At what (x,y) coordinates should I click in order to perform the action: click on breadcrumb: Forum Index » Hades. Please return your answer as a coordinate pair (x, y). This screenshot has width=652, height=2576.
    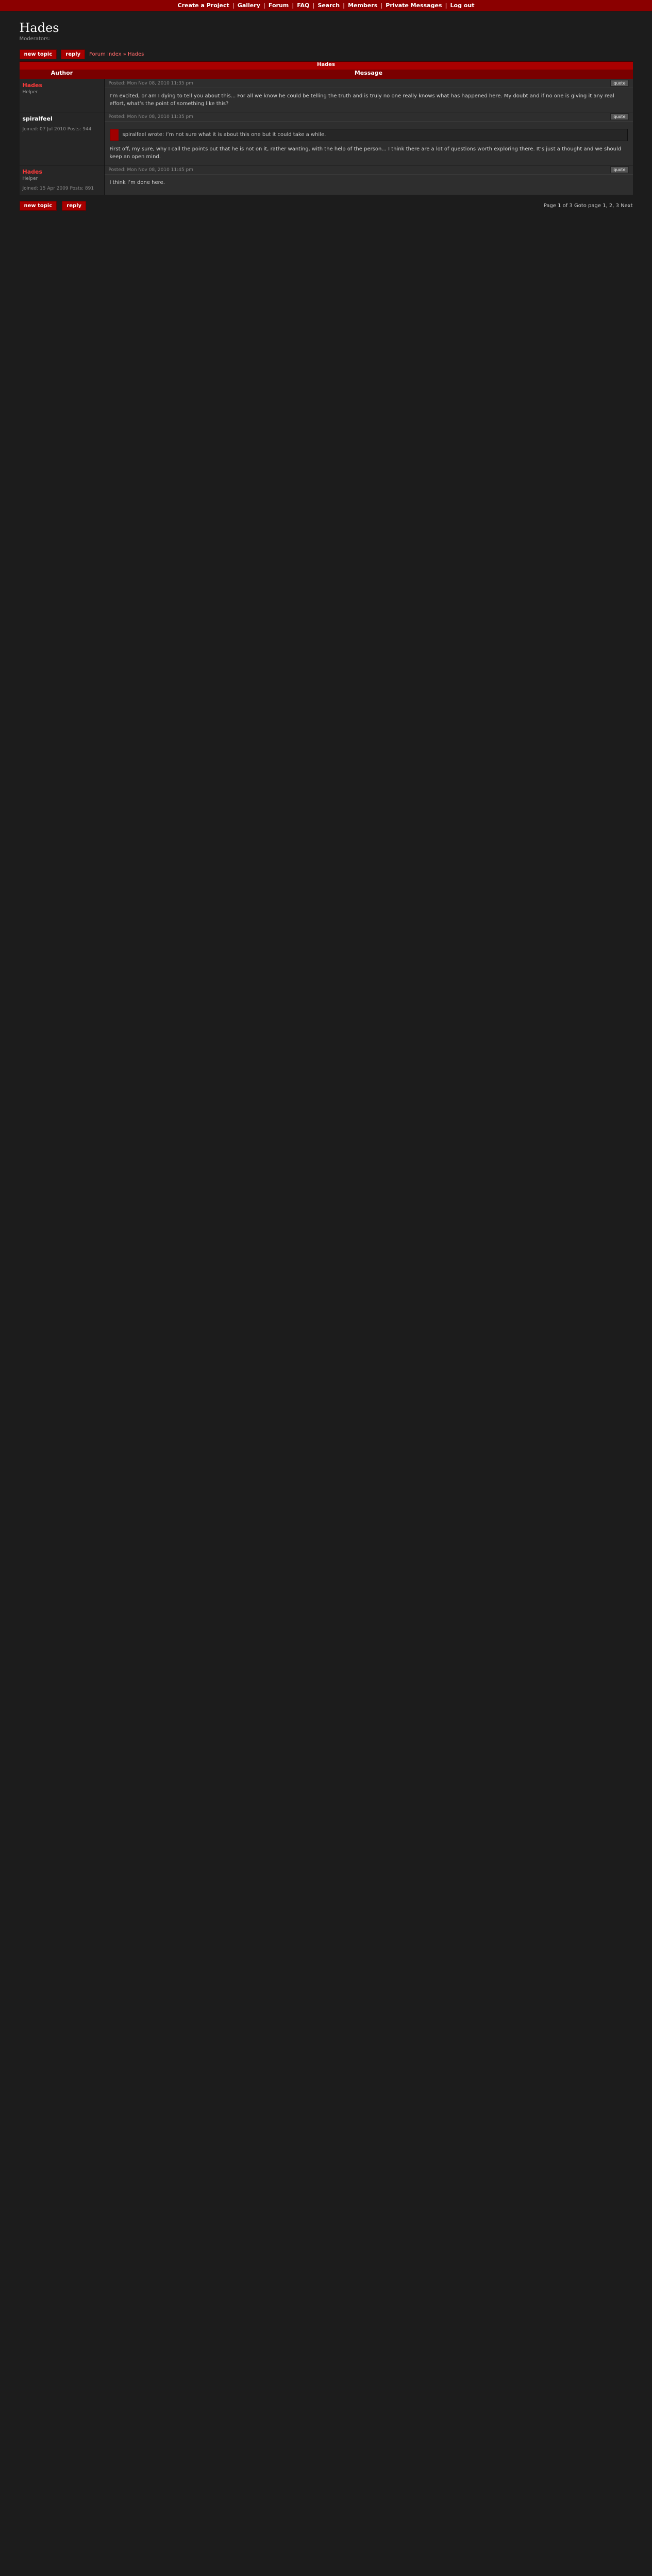
    Looking at the image, I should click on (116, 54).